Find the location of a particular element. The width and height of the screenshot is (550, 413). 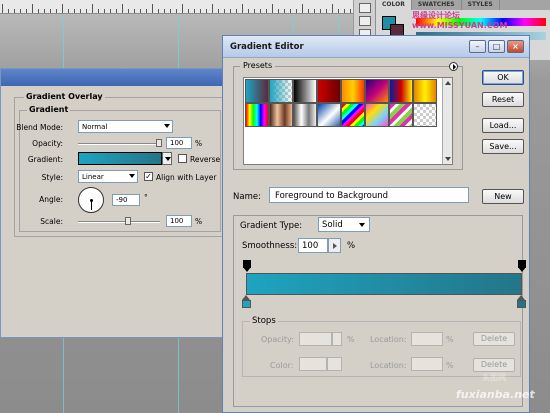

smoothness-stepper is located at coordinates (334, 245).